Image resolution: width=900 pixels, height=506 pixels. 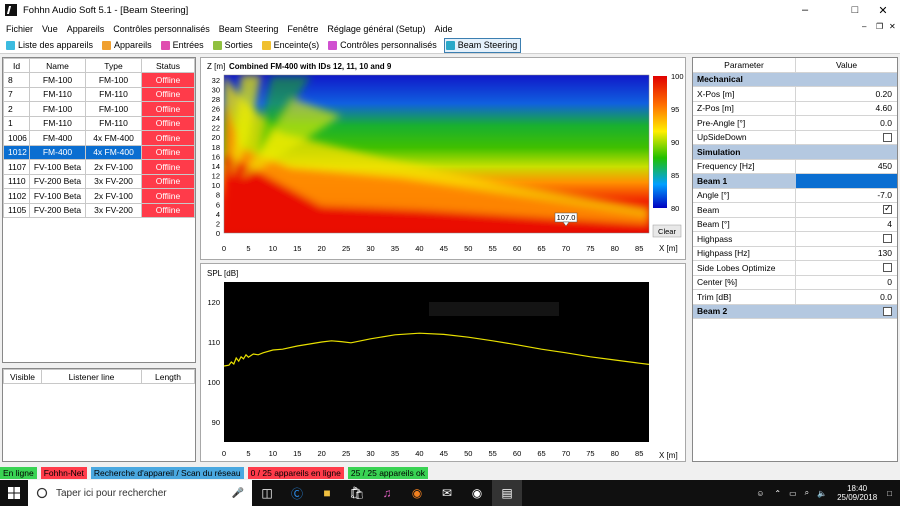 I want to click on param-row: UpSideDown, so click(x=795, y=137).